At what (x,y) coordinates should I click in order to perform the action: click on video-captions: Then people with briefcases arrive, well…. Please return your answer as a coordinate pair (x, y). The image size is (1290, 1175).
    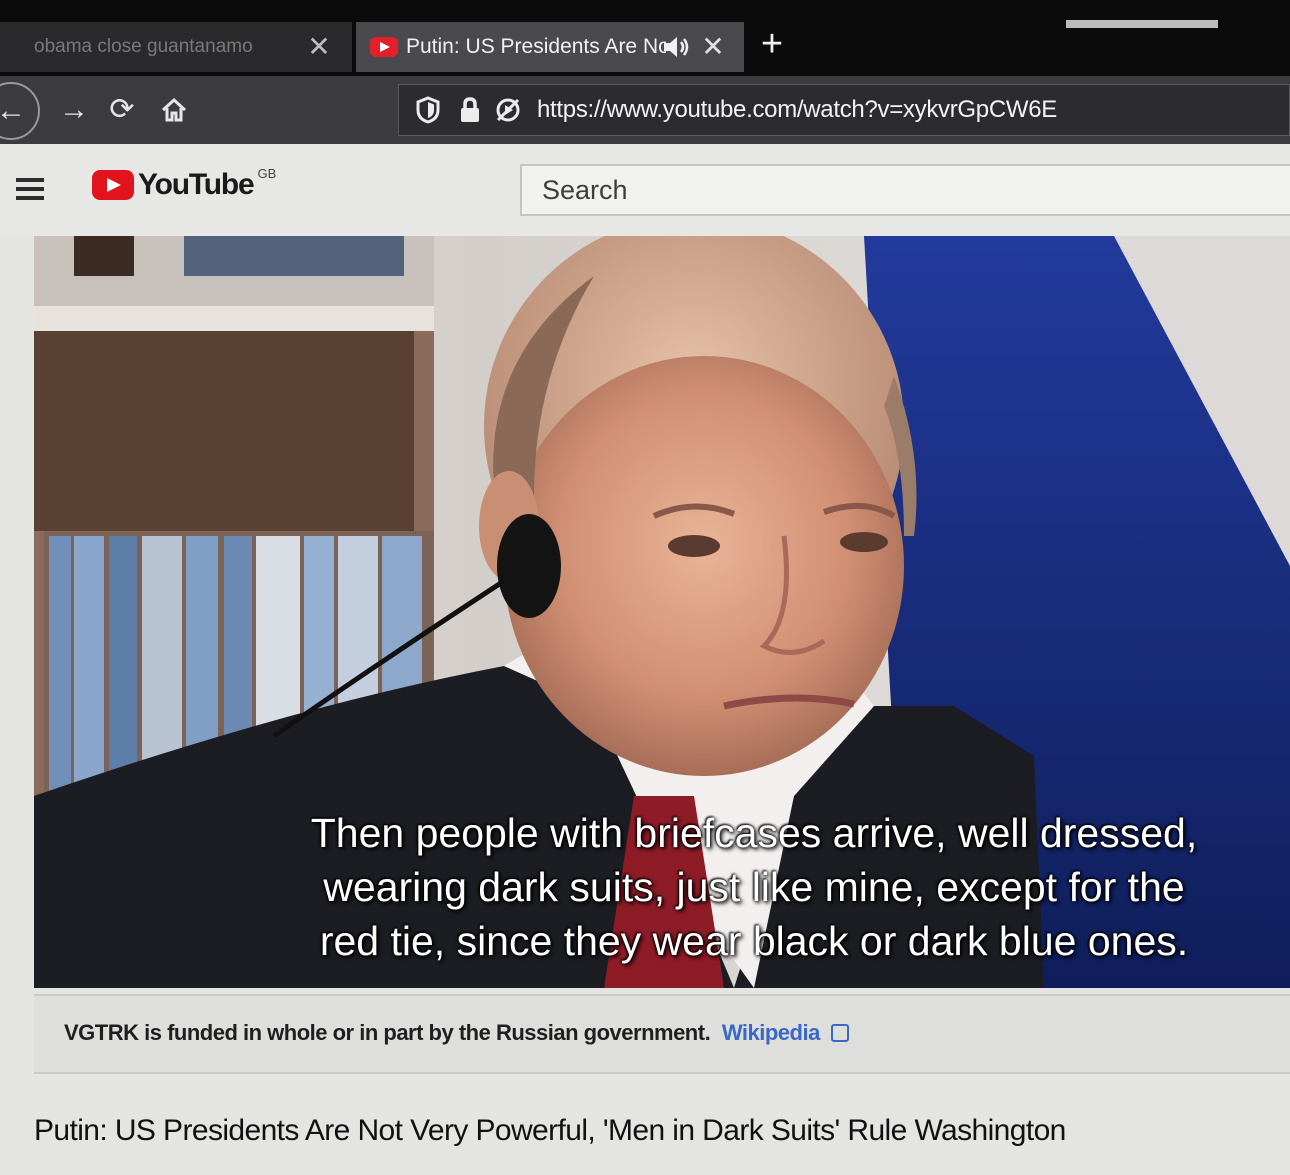
    Looking at the image, I should click on (754, 887).